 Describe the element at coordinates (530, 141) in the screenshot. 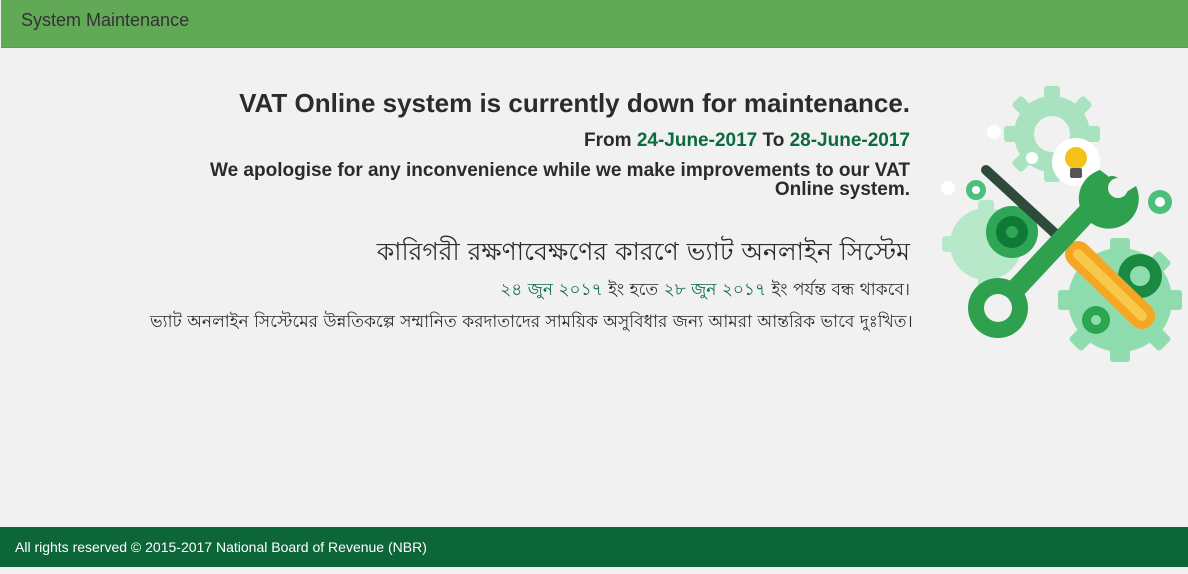

I see `maintenance-dates: From 24-June-2017 To 28-June-2017` at that location.